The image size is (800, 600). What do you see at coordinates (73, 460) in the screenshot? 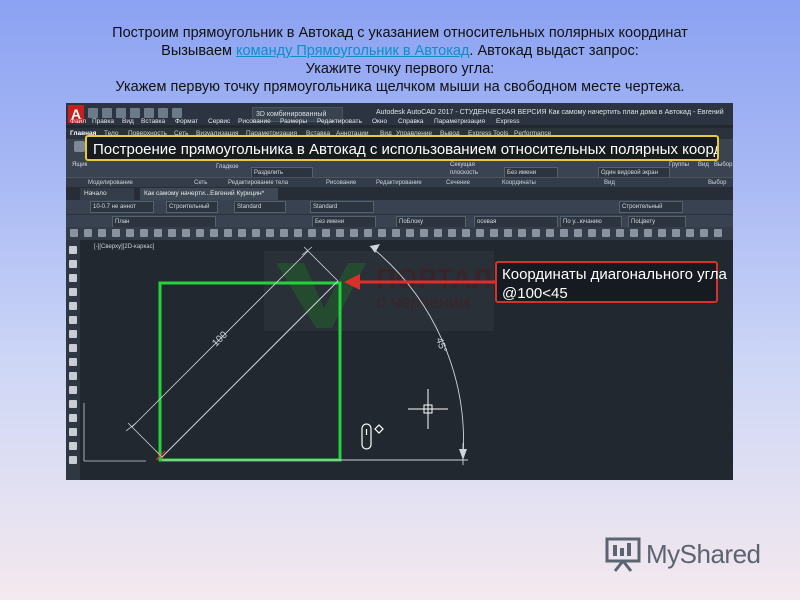
I see `move-tool-icon` at bounding box center [73, 460].